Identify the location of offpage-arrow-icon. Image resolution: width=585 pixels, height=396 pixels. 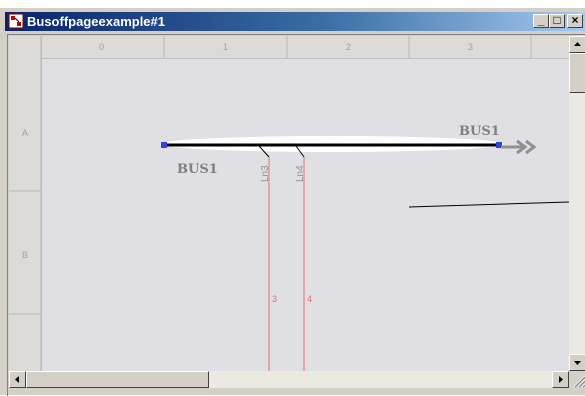
(519, 147).